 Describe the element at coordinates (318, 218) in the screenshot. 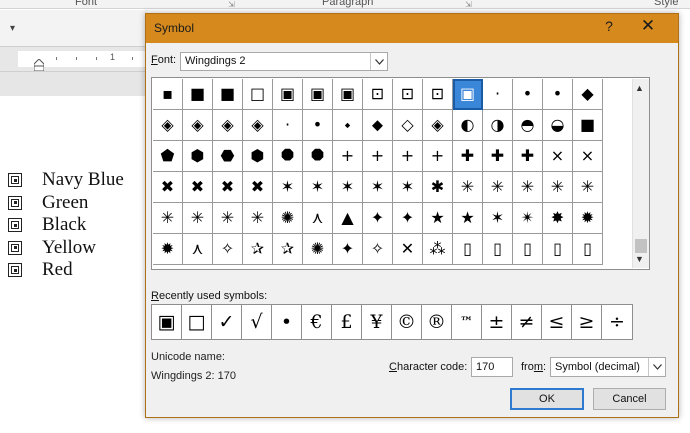

I see `symbol-cell: ⋏` at that location.